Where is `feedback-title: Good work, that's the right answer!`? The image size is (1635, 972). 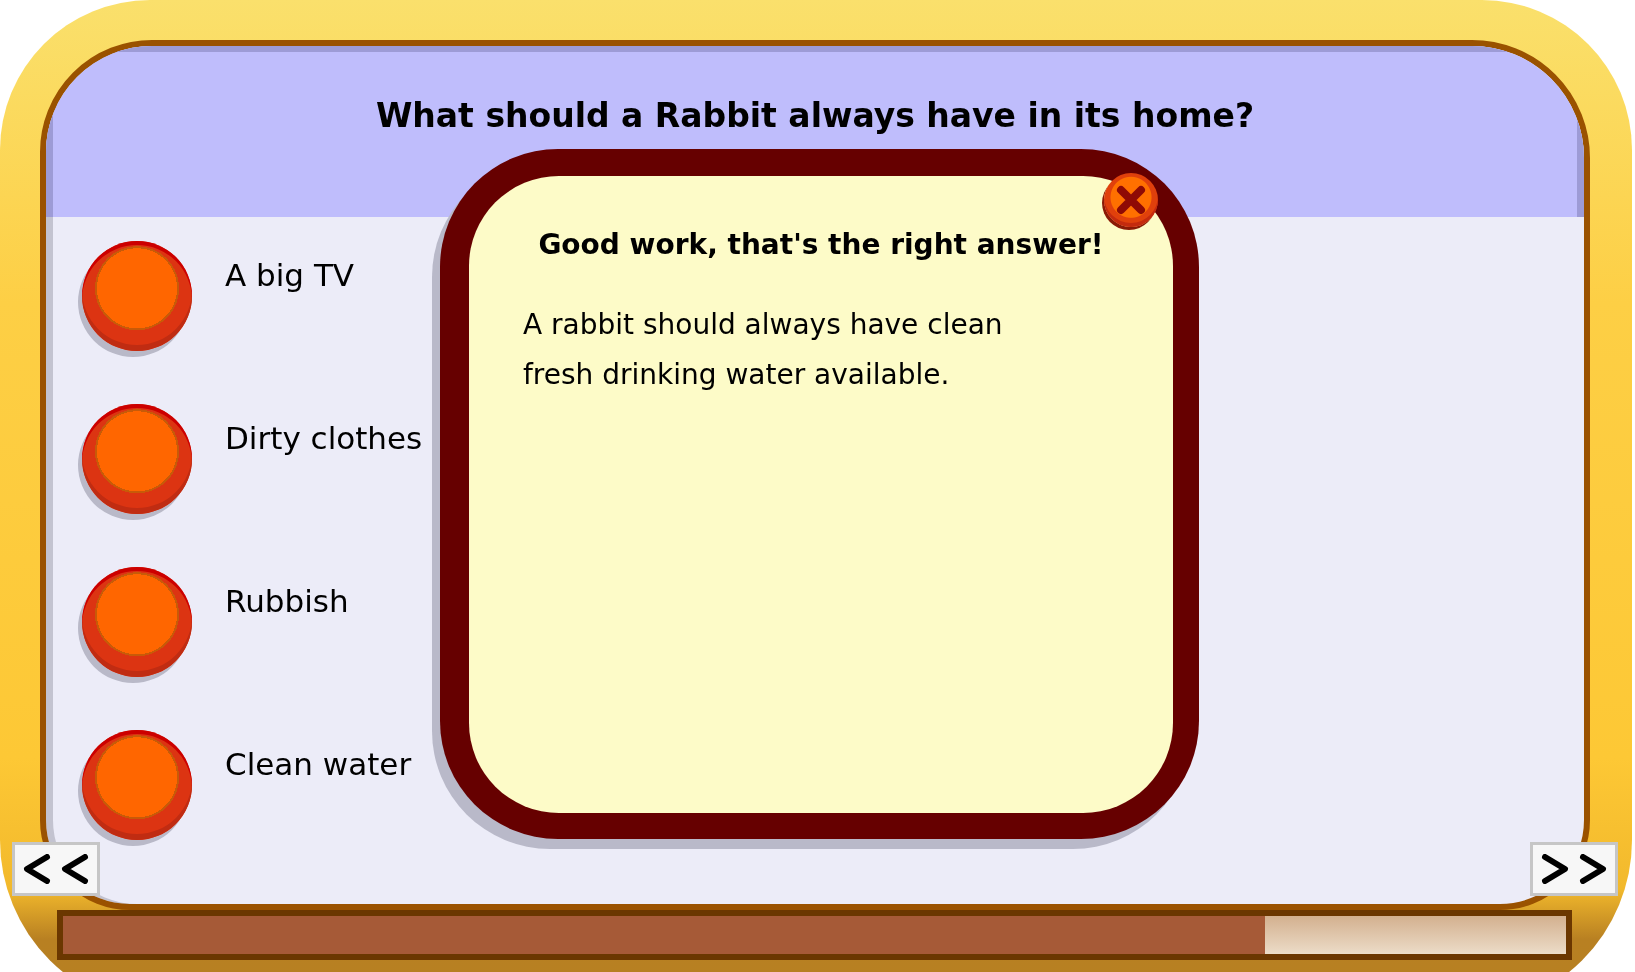 feedback-title: Good work, that's the right answer! is located at coordinates (821, 245).